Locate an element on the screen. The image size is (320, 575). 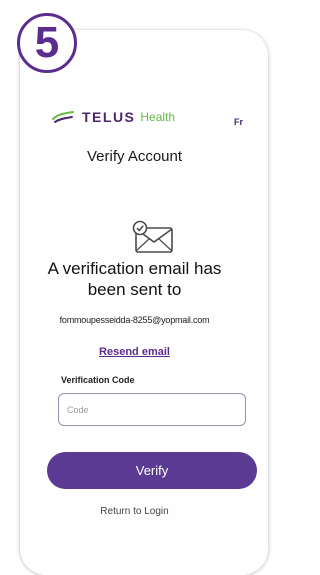
return-to-login-link: Return to Login is located at coordinates (134, 511).